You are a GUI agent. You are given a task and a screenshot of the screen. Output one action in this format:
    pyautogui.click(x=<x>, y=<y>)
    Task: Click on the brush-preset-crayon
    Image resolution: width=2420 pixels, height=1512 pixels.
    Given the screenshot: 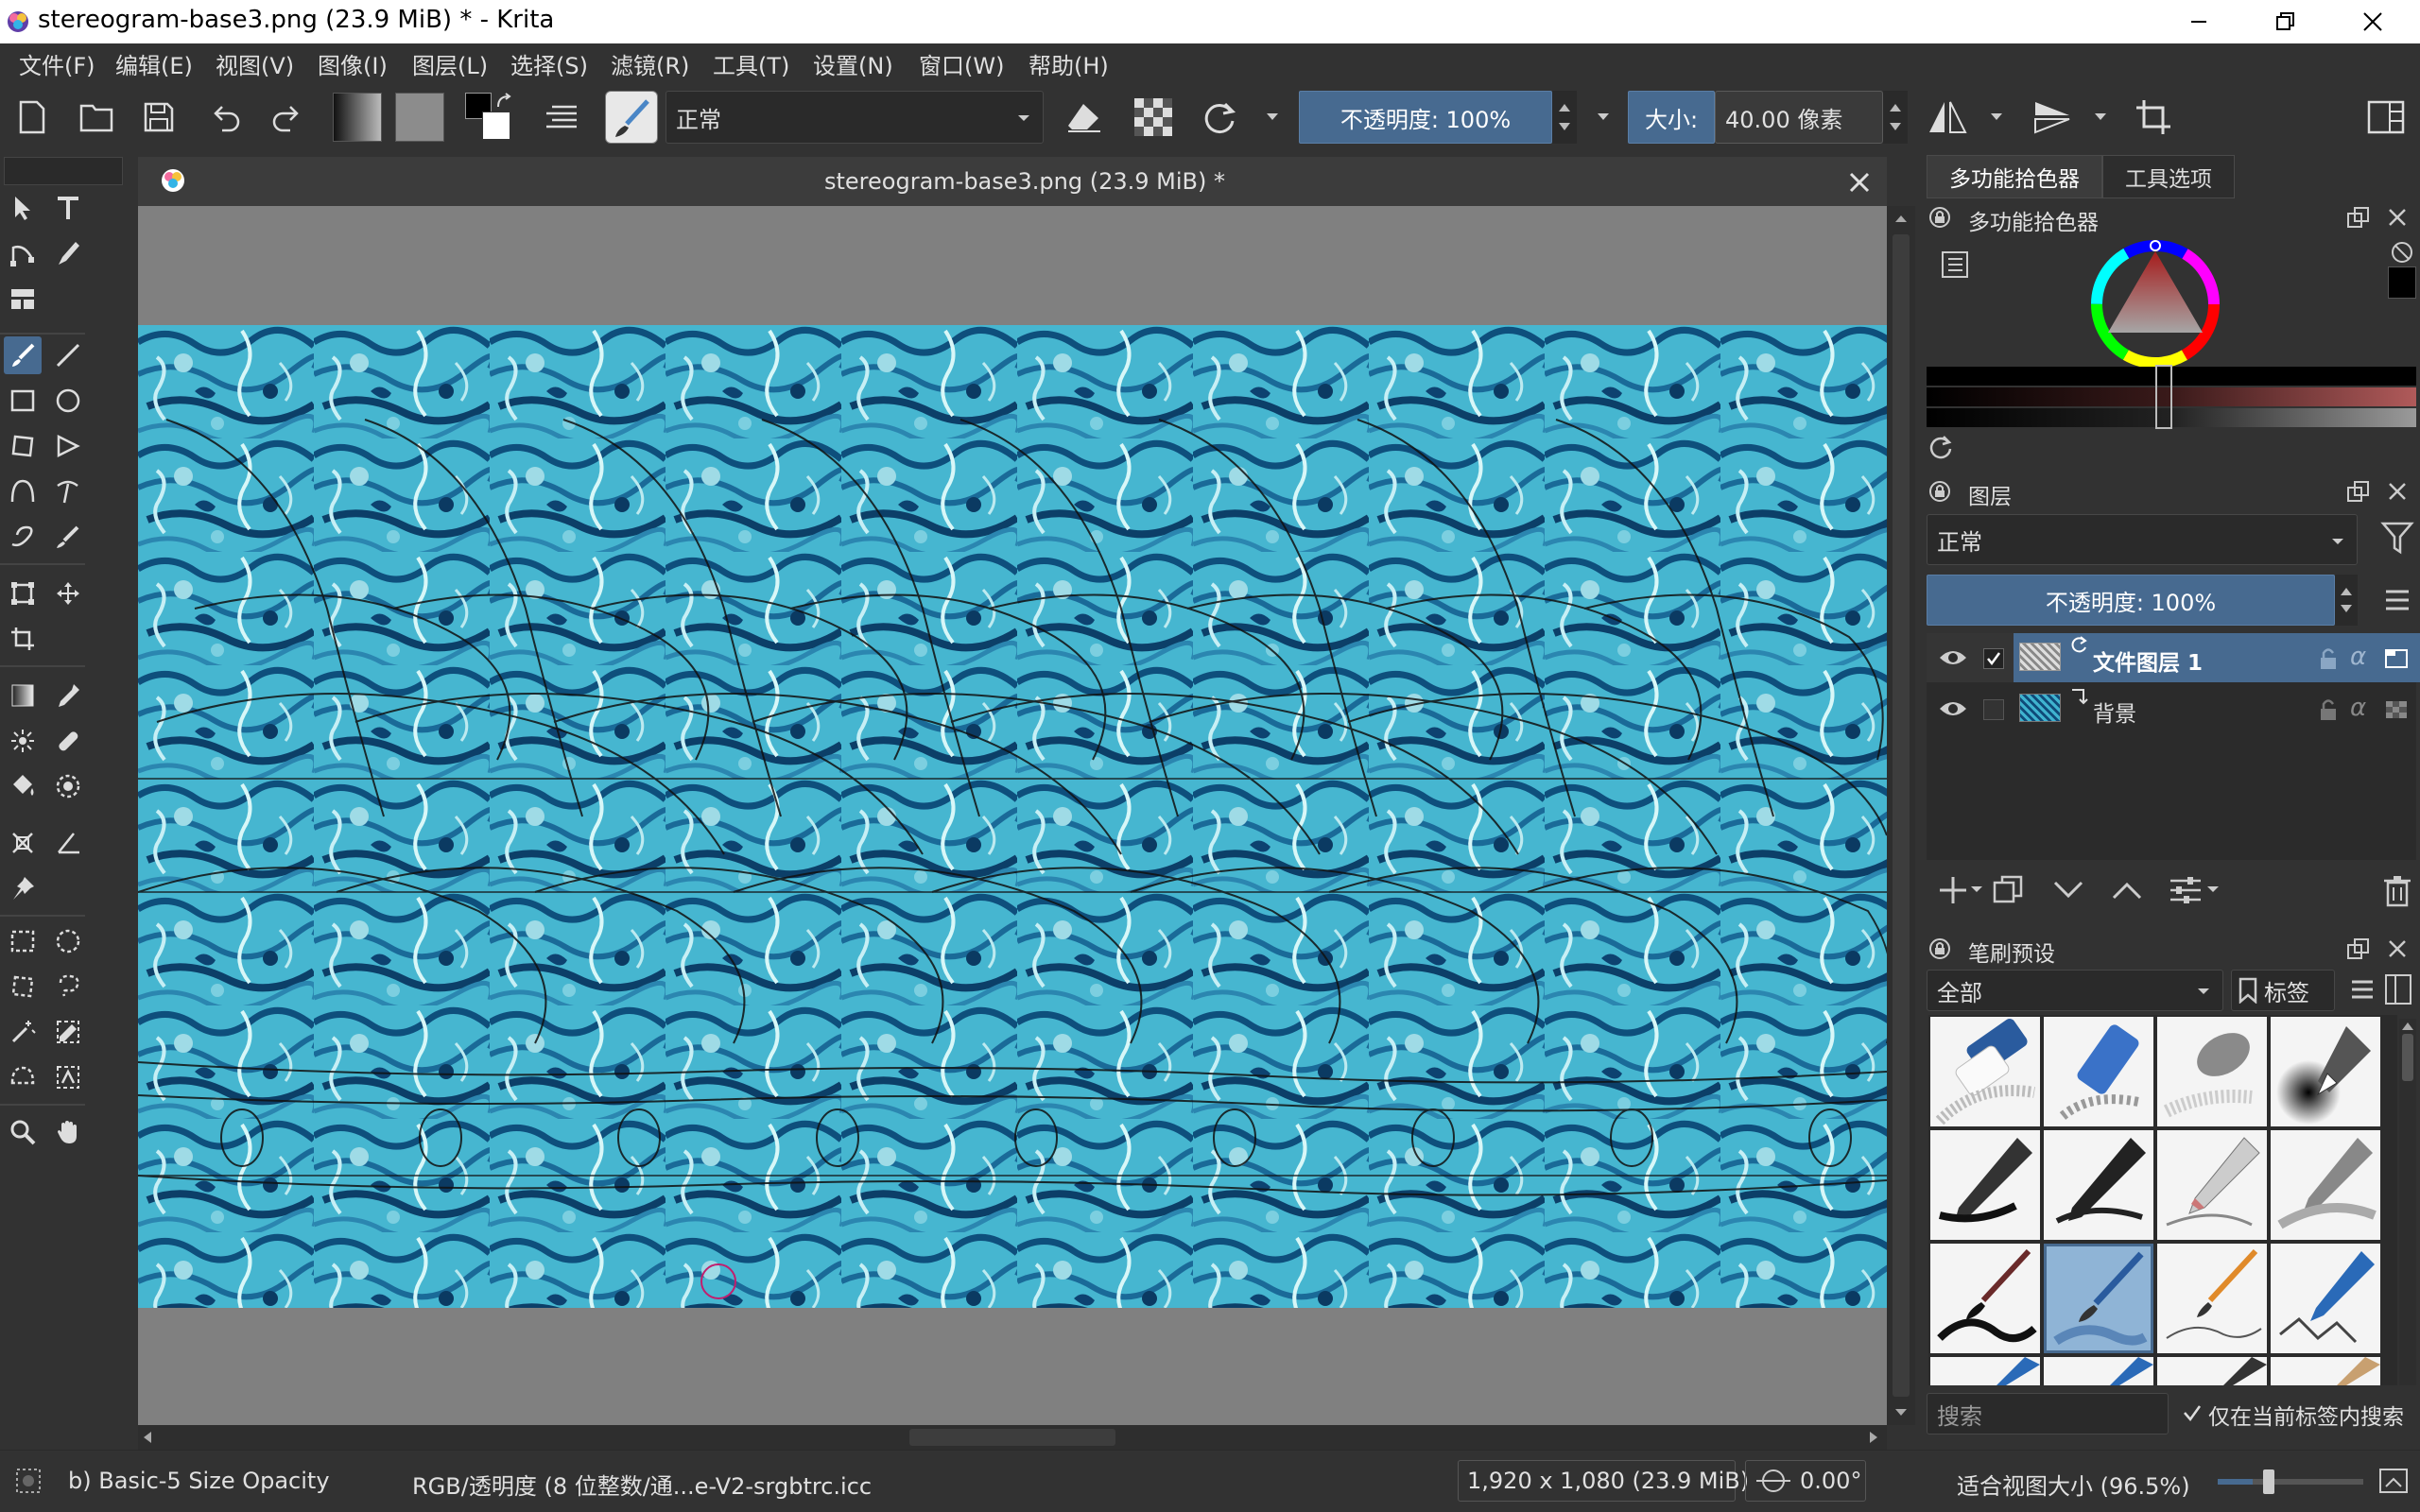 What is the action you would take?
    pyautogui.click(x=2325, y=1371)
    